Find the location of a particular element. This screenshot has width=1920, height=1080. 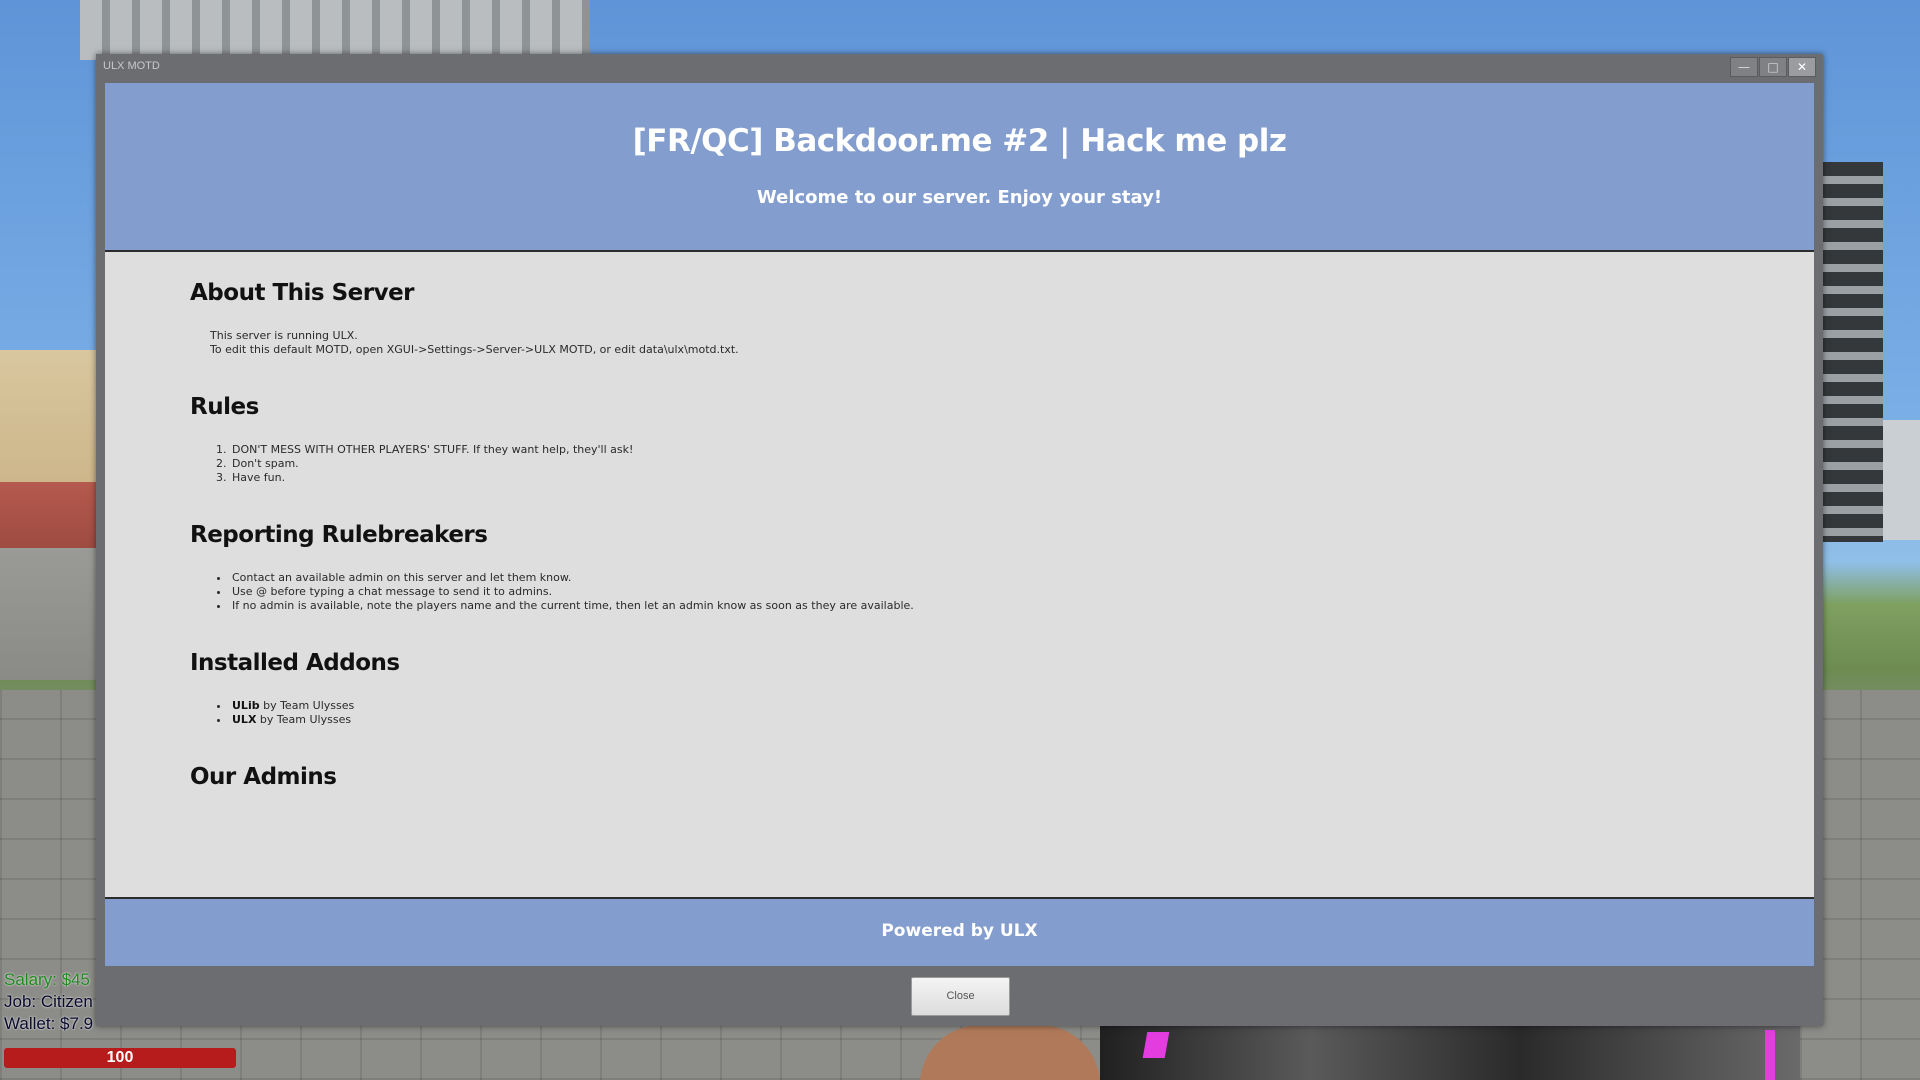

window-close-button: ✕ is located at coordinates (1802, 67).